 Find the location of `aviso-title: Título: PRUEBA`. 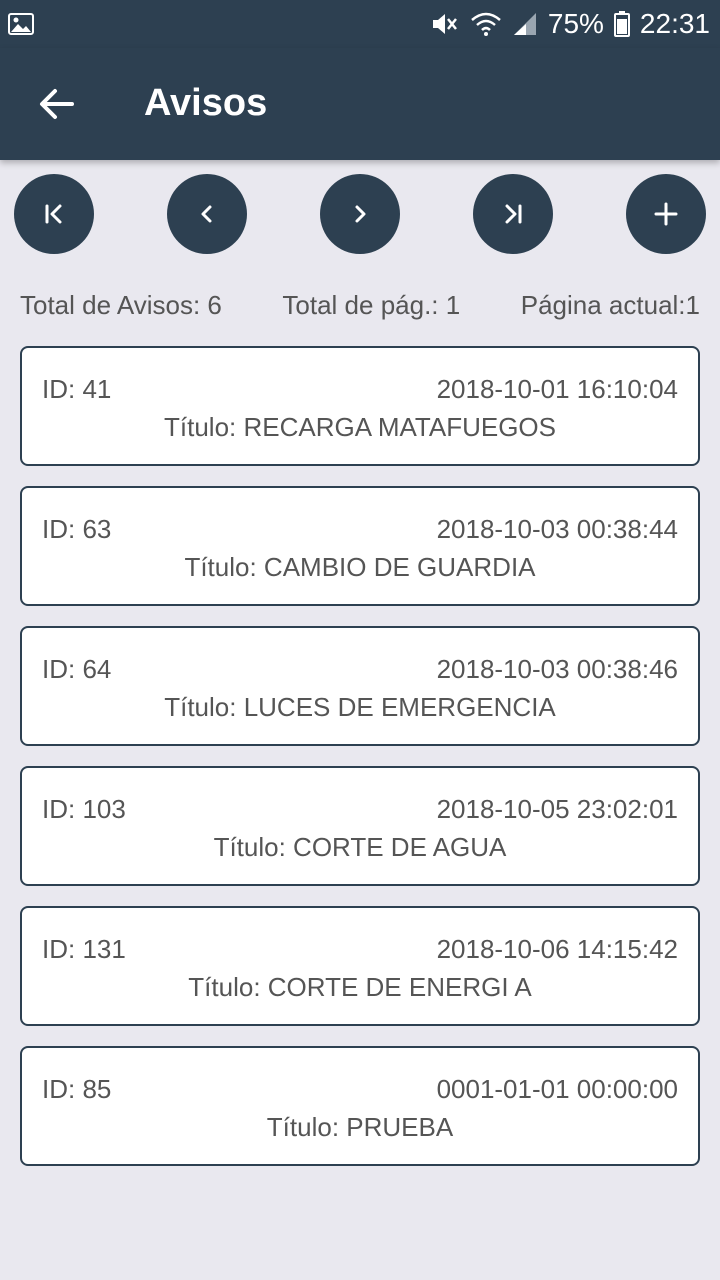

aviso-title: Título: PRUEBA is located at coordinates (360, 1127).